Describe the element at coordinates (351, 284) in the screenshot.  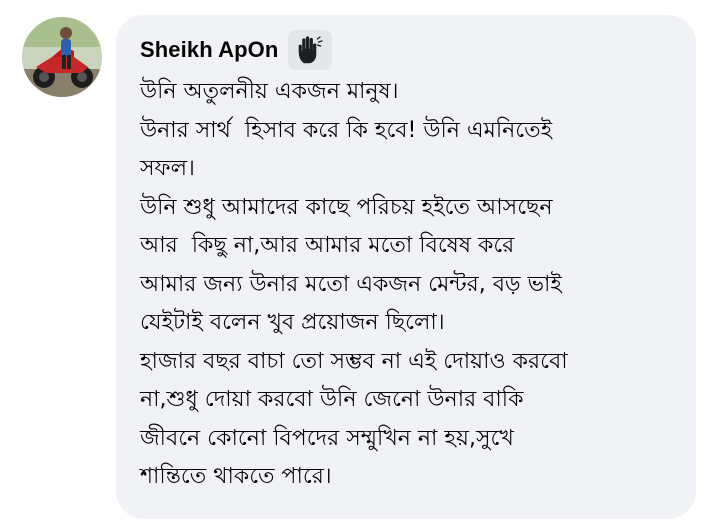
I see `comment-line: আমার জন্য উনার মতো একজন মেন্টর, বড় ভাই` at that location.